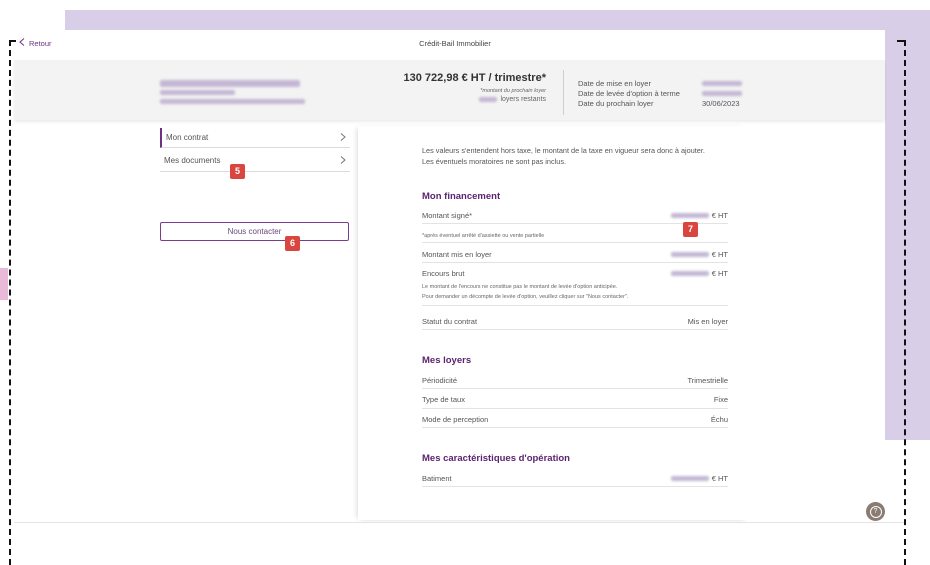 The height and width of the screenshot is (565, 930). What do you see at coordinates (459, 522) in the screenshot?
I see `footer-divider` at bounding box center [459, 522].